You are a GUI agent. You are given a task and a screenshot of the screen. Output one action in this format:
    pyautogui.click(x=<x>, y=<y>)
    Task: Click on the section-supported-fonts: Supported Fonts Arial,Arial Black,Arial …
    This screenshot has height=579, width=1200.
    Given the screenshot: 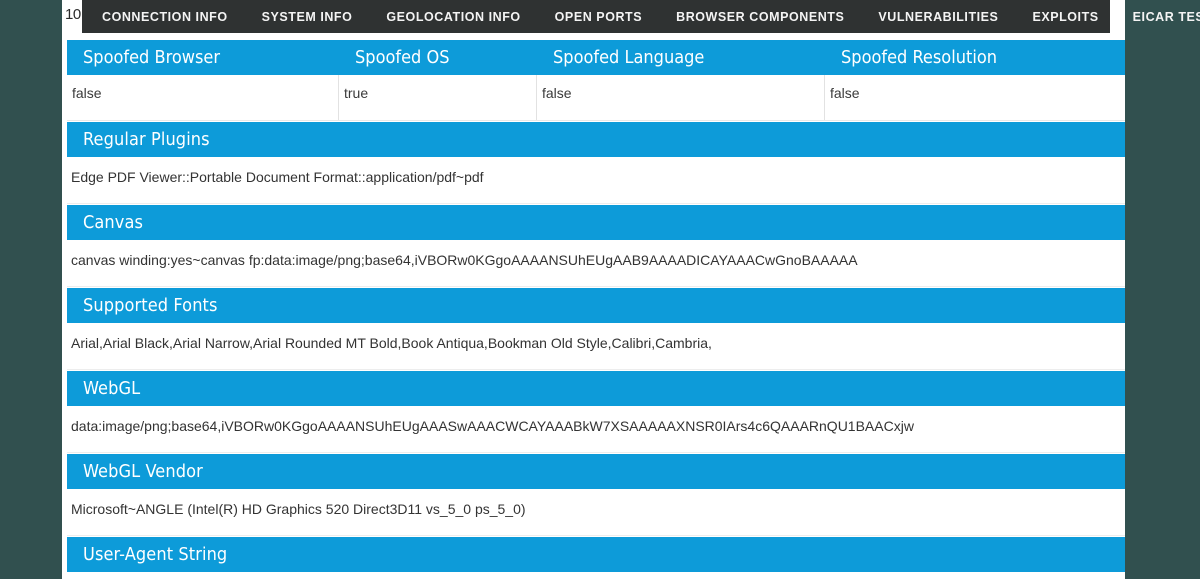 What is the action you would take?
    pyautogui.click(x=596, y=329)
    